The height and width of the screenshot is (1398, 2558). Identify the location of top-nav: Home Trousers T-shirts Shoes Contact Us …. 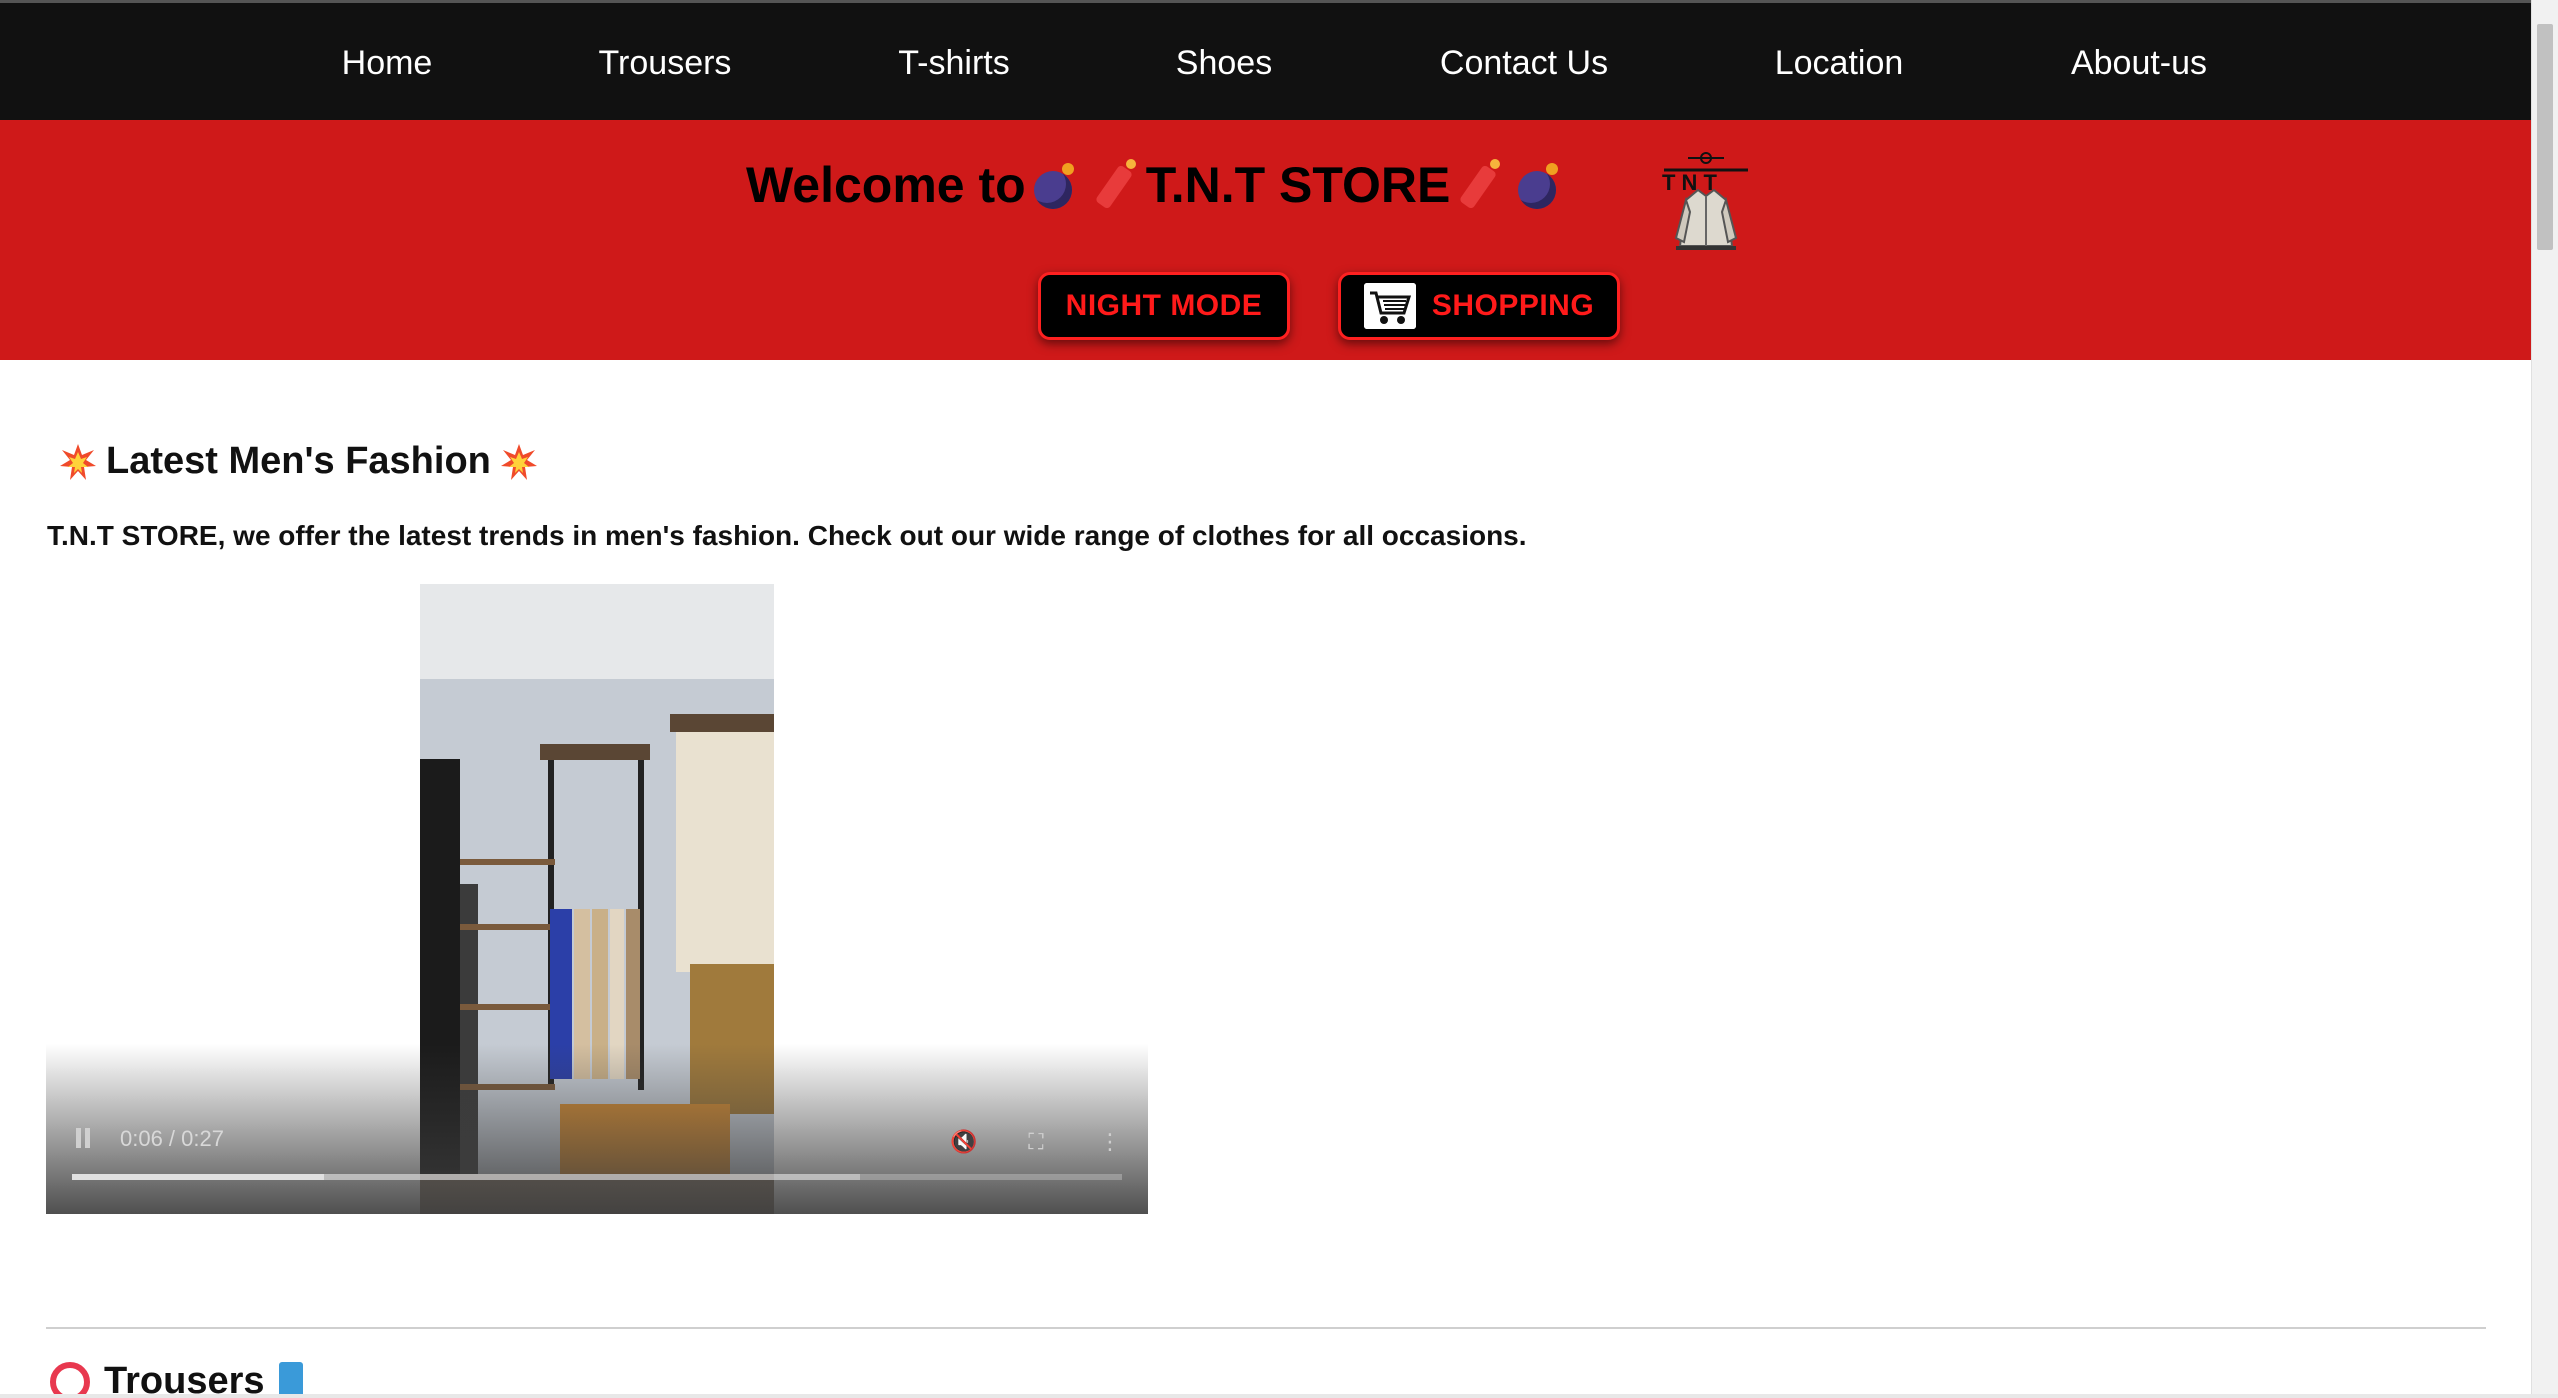
(1266, 60).